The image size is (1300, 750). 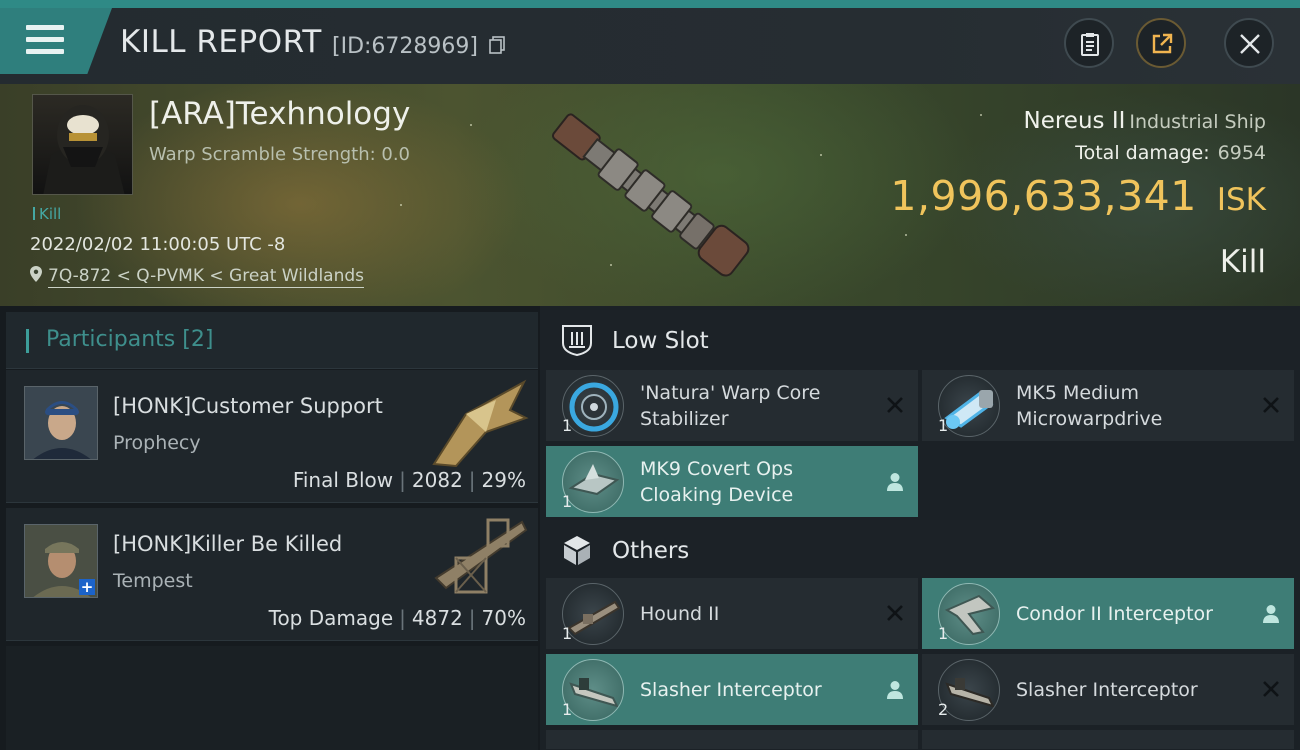 I want to click on participant-stats: Final Blow | 2082 | 29%, so click(x=409, y=480).